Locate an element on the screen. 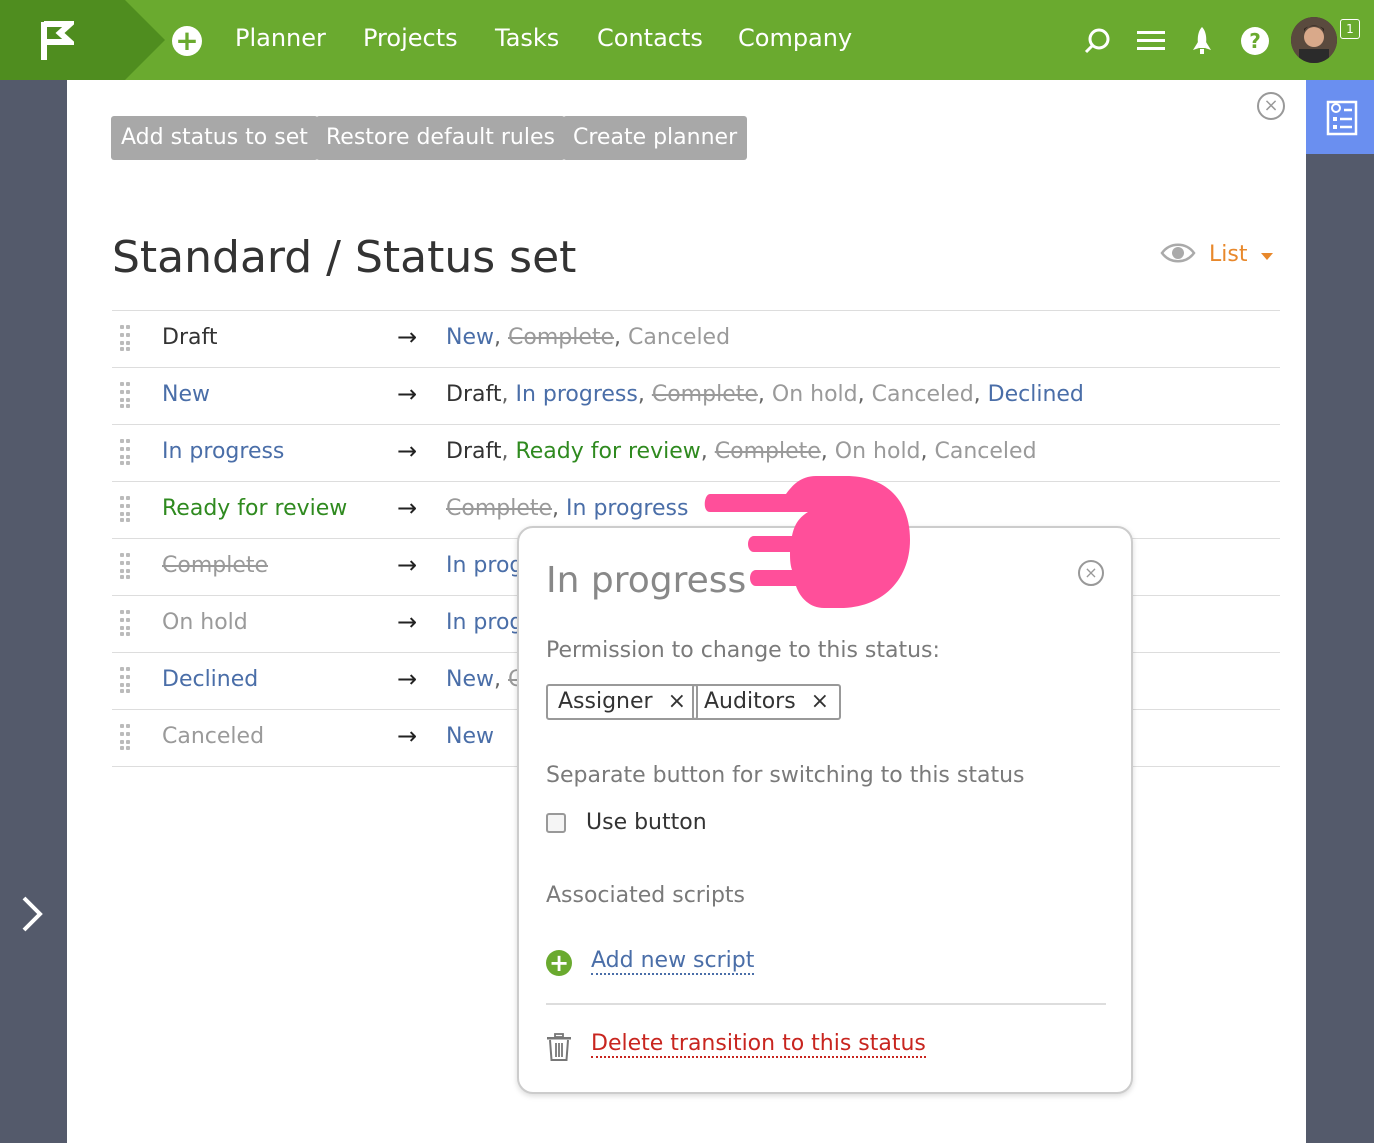 This screenshot has width=1374, height=1143. eye-icon is located at coordinates (1178, 253).